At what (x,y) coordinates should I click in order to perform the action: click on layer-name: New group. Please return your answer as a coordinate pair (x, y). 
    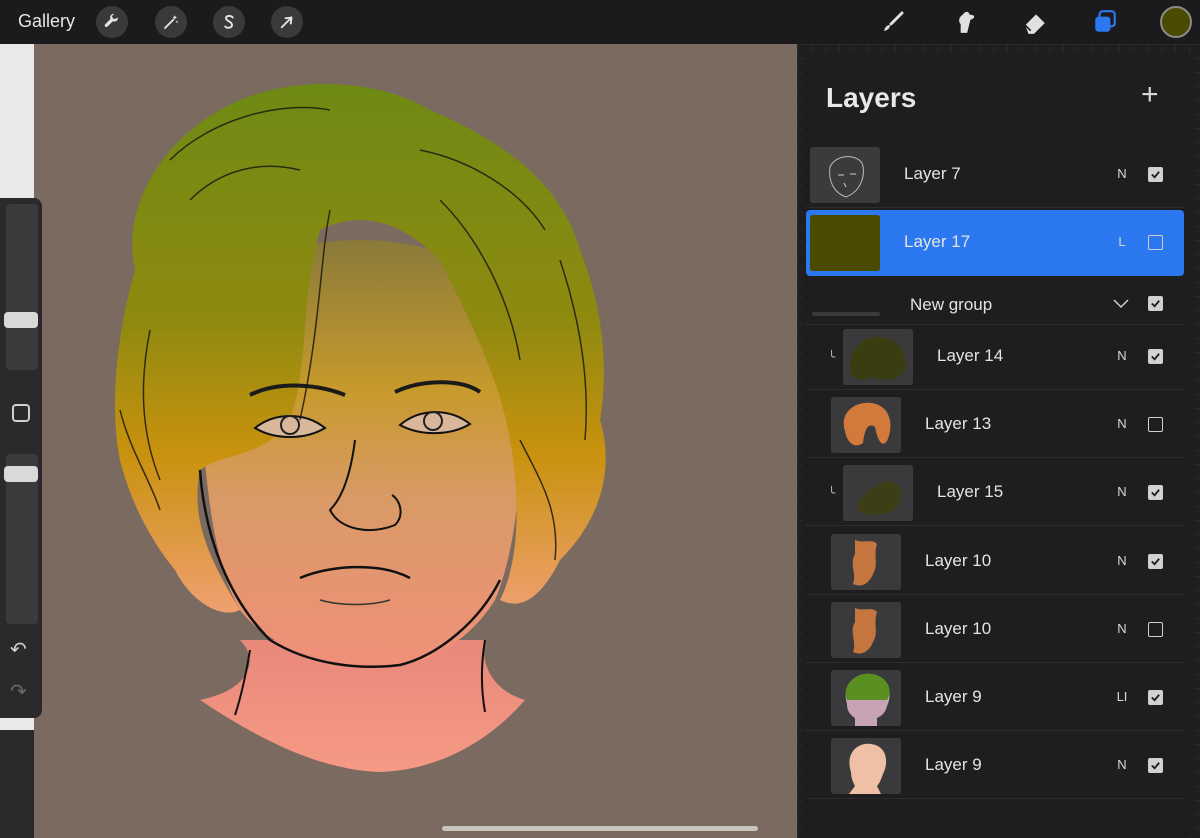
    Looking at the image, I should click on (951, 304).